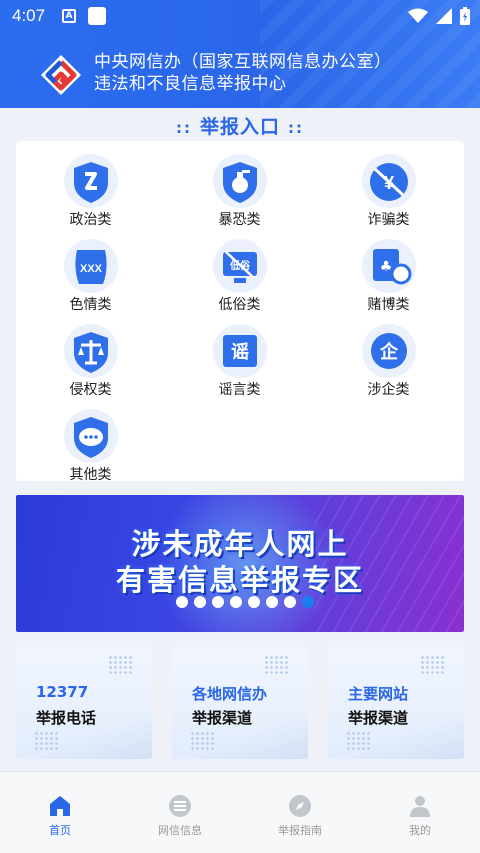 This screenshot has height=853, width=480. Describe the element at coordinates (378, 718) in the screenshot. I see `major-sites-label: 举报渠道` at that location.